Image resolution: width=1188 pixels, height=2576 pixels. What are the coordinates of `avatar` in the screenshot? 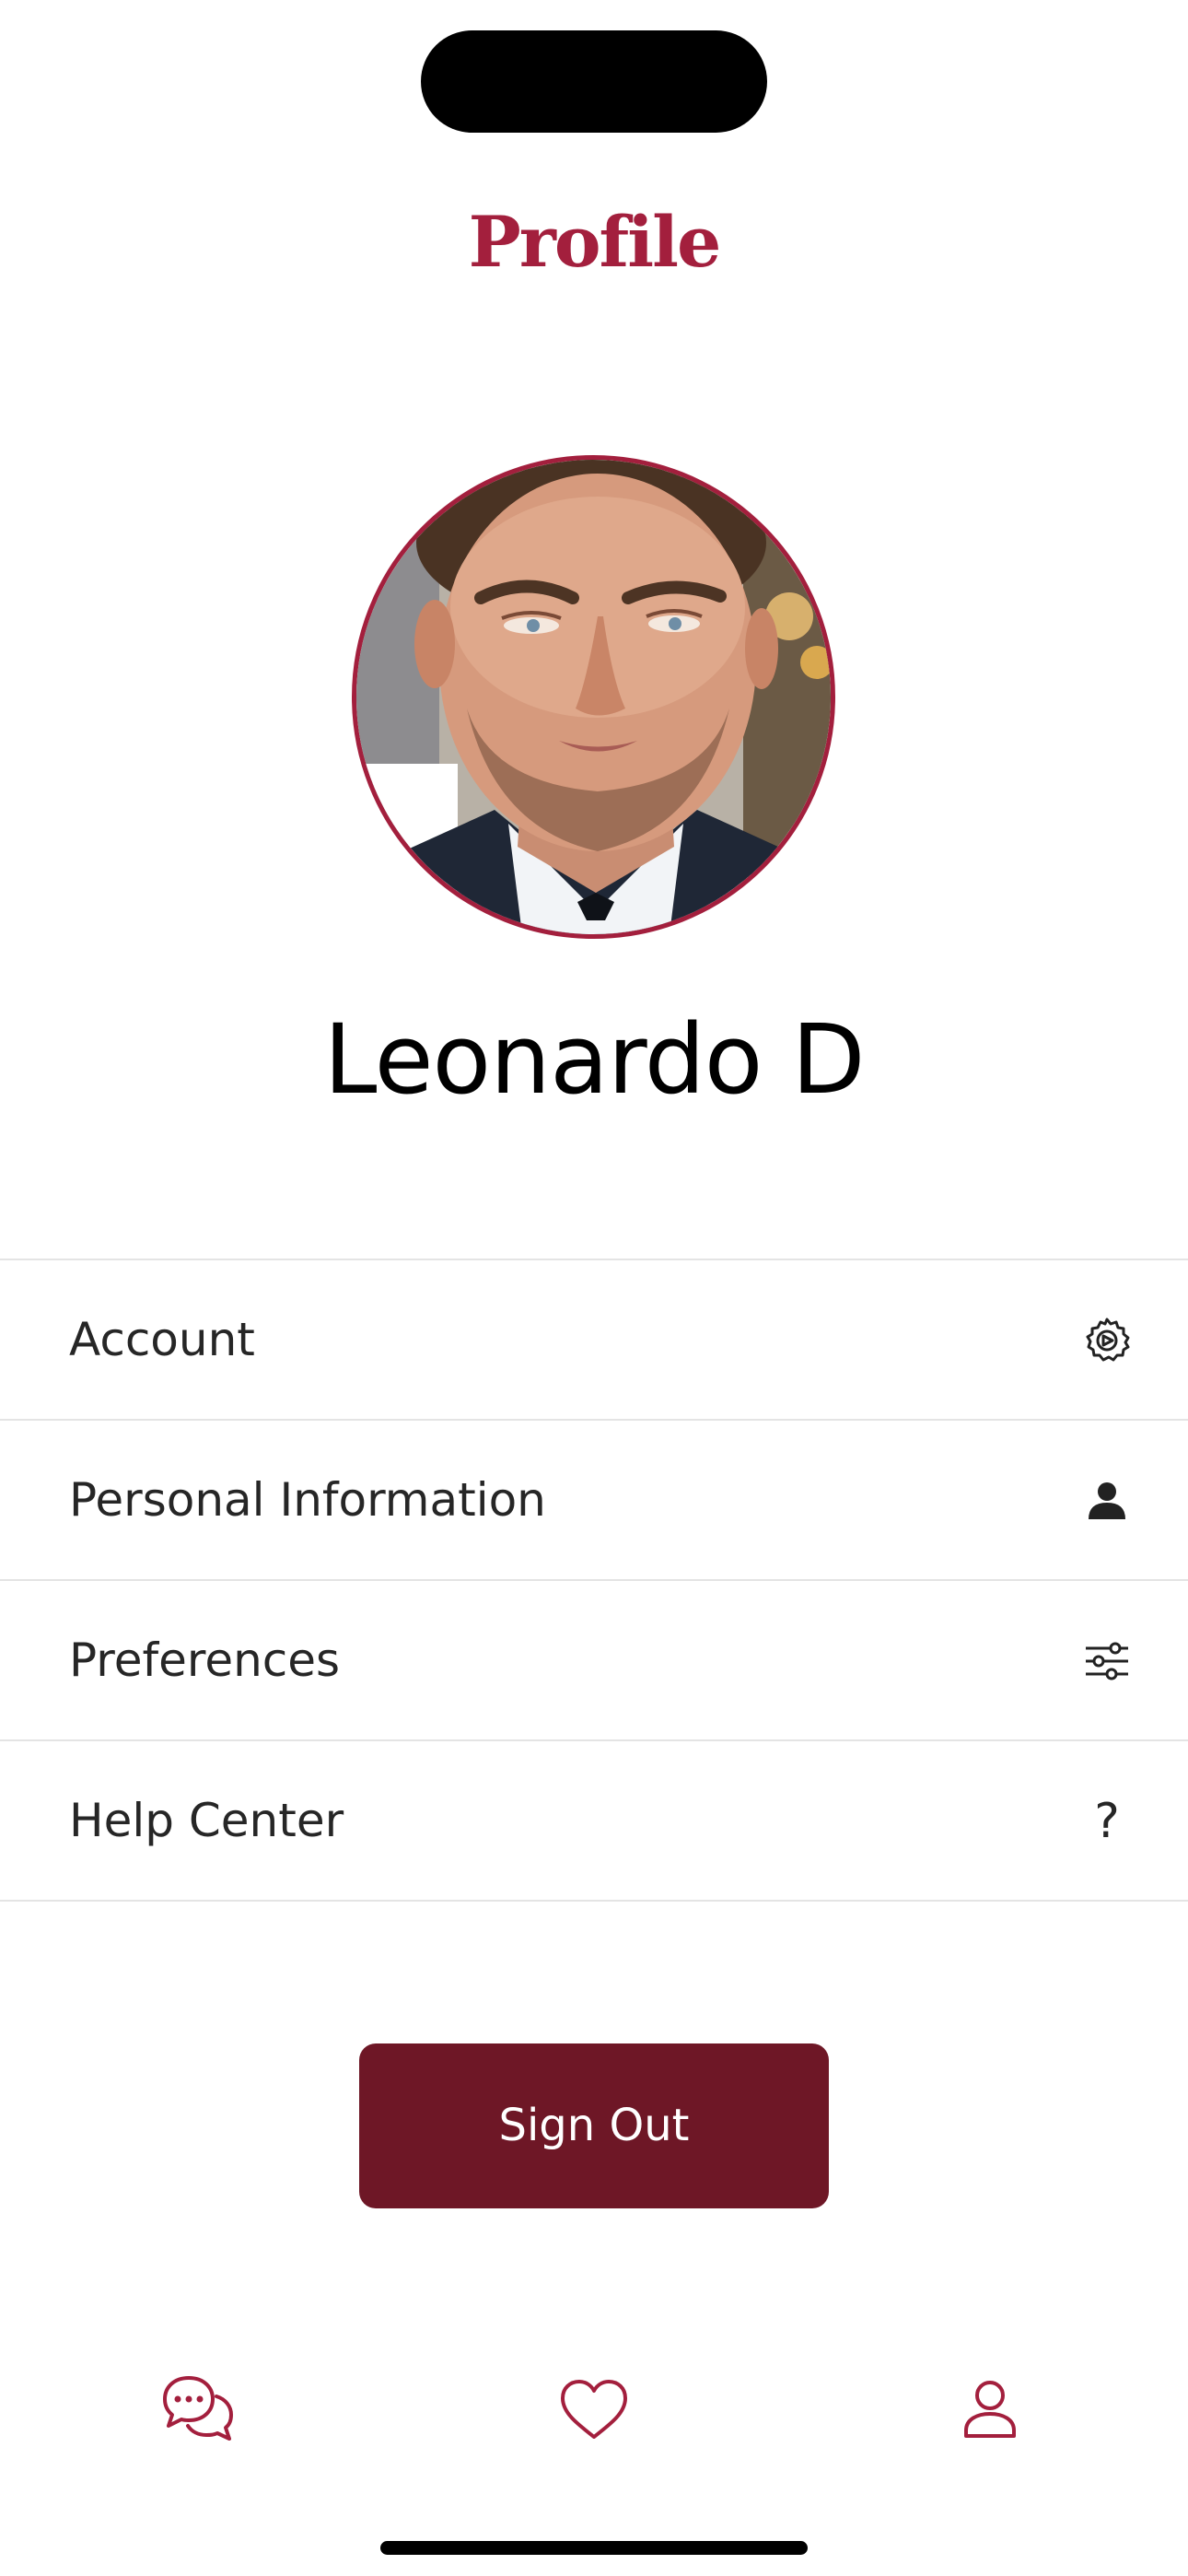 It's located at (593, 697).